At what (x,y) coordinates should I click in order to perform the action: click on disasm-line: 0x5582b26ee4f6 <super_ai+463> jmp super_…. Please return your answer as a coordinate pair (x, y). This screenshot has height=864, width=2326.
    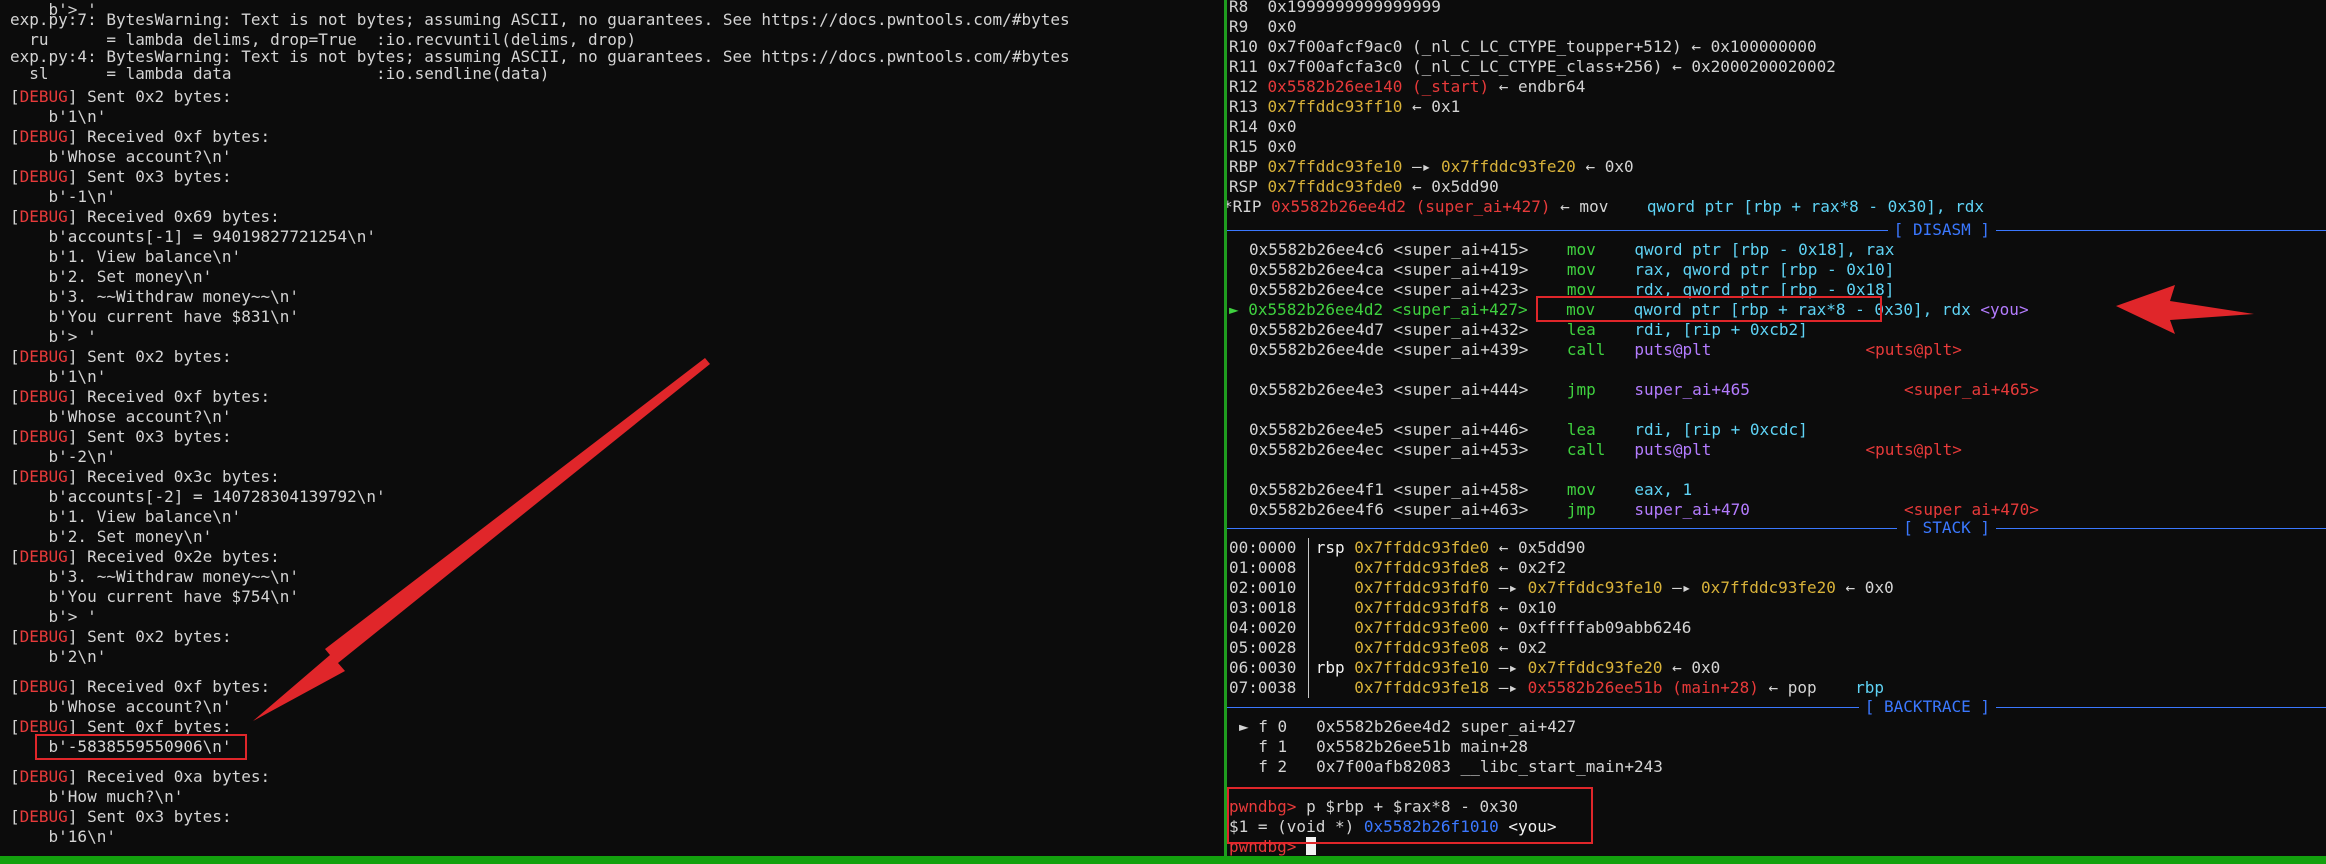
    Looking at the image, I should click on (1644, 509).